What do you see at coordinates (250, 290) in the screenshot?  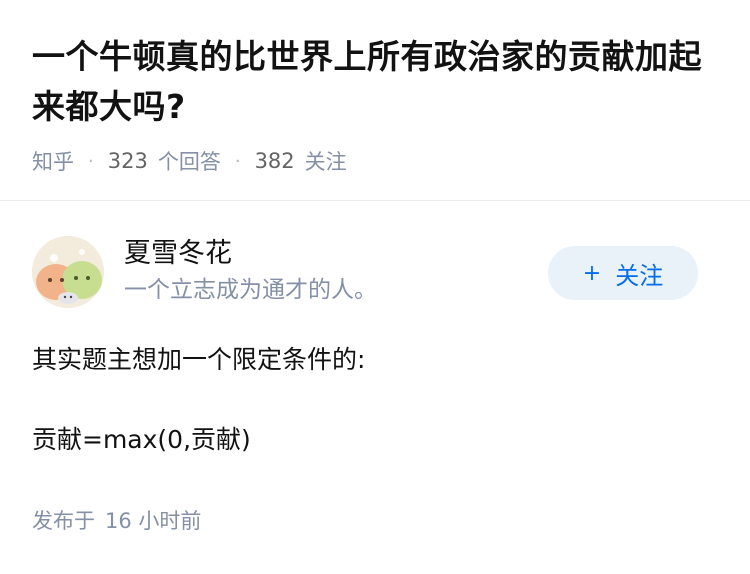 I see `author-bio: 一个立志成为通才的人。` at bounding box center [250, 290].